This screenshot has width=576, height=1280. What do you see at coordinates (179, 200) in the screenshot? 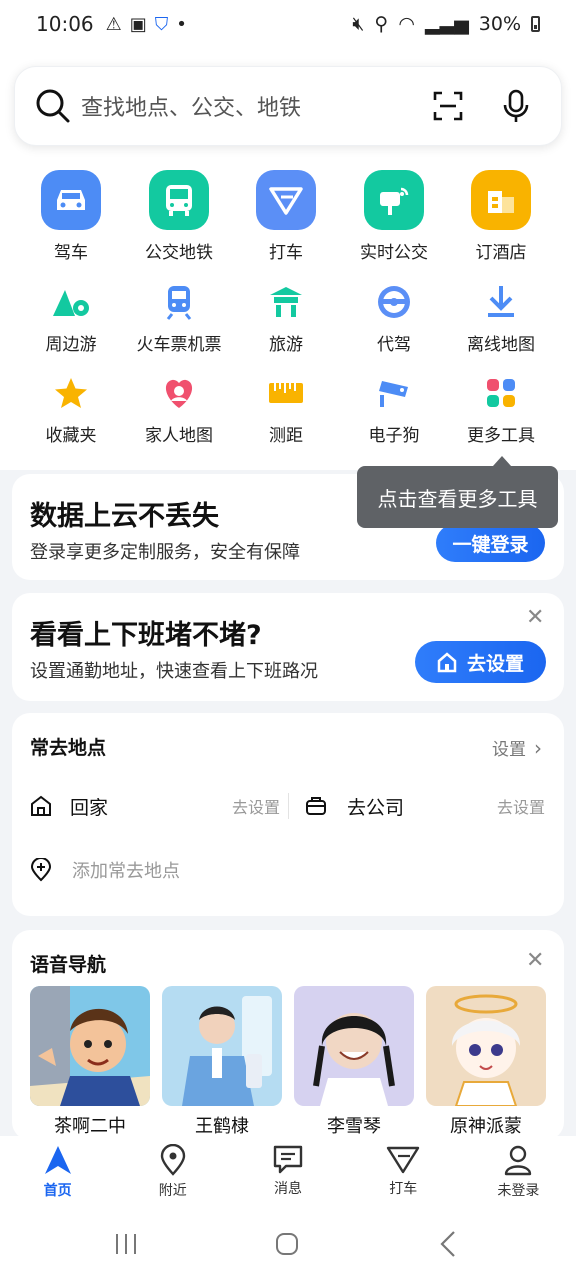
I see `bus-icon` at bounding box center [179, 200].